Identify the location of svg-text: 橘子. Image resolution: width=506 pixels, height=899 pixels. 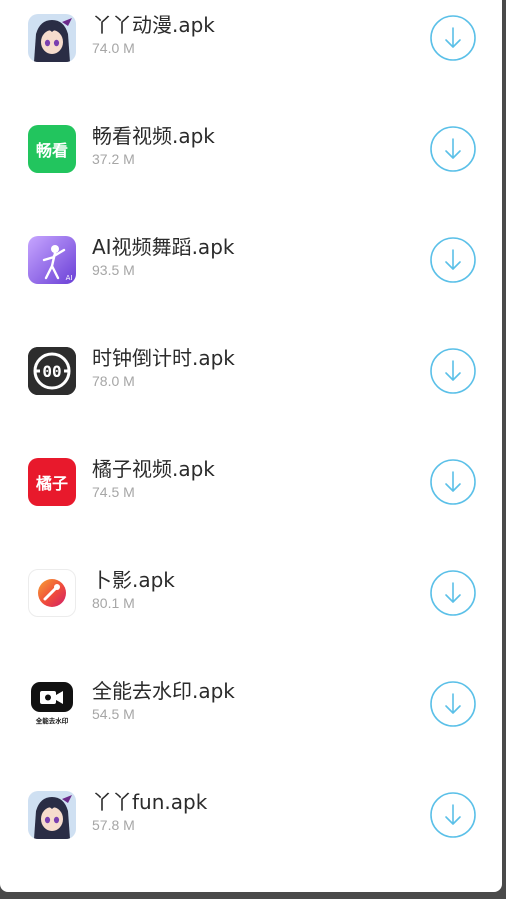
(51, 483).